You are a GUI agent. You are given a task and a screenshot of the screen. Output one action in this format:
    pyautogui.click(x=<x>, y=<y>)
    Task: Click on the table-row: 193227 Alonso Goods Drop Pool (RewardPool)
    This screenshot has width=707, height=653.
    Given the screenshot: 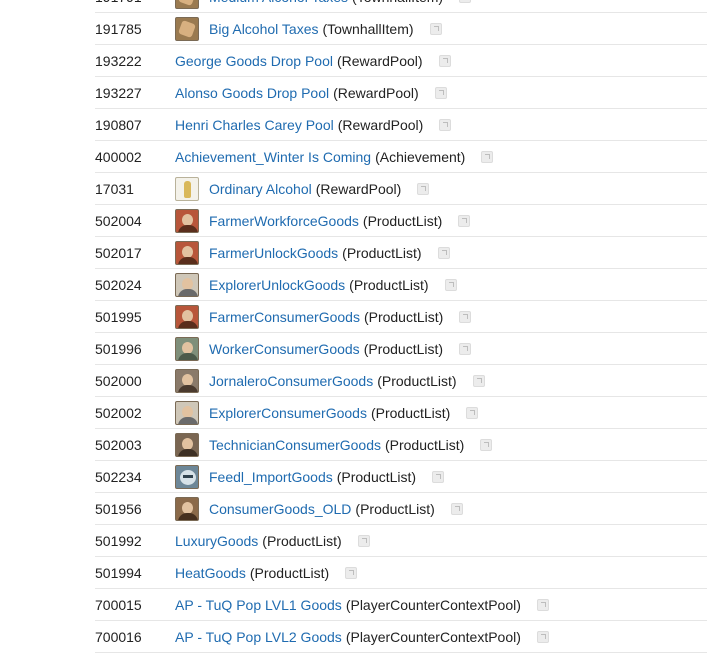 What is the action you would take?
    pyautogui.click(x=401, y=93)
    